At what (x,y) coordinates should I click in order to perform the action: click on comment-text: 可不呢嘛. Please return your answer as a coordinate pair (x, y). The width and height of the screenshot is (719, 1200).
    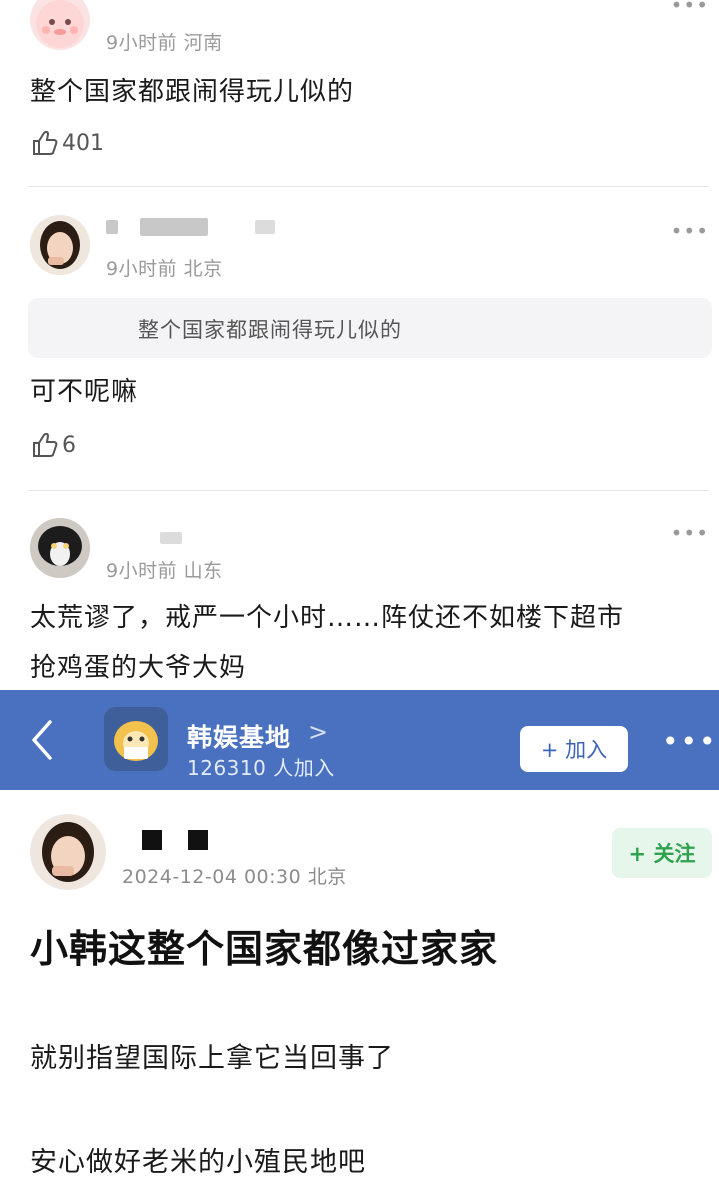
    Looking at the image, I should click on (84, 392).